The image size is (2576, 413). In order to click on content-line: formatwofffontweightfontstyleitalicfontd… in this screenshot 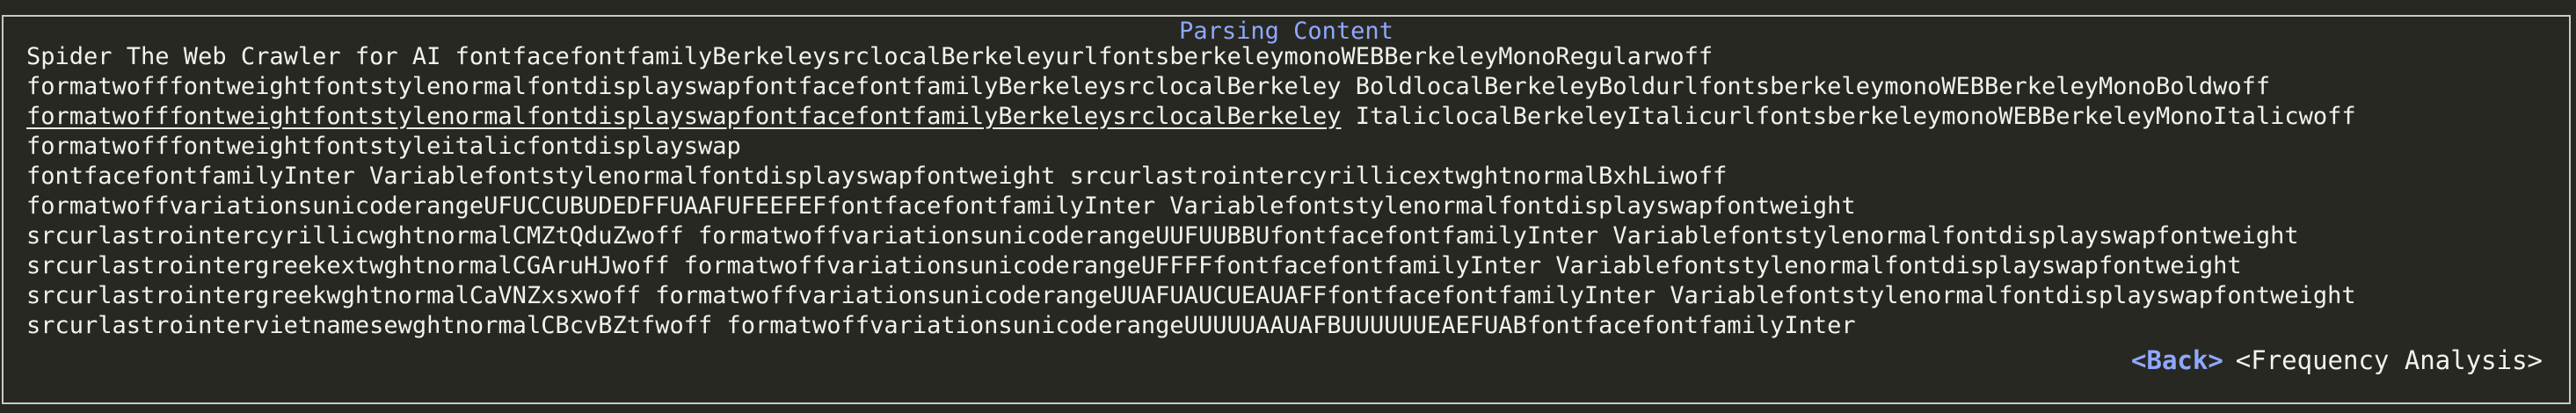, I will do `click(1292, 147)`.